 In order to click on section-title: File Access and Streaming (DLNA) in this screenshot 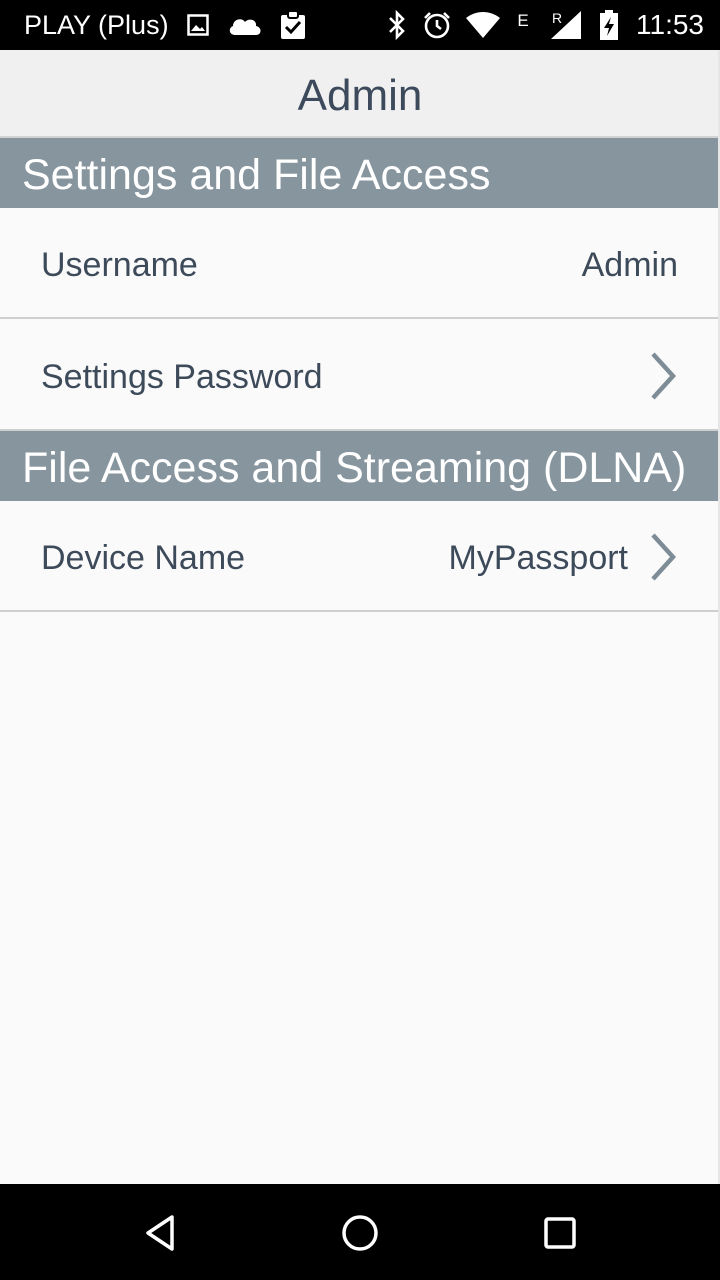, I will do `click(354, 468)`.